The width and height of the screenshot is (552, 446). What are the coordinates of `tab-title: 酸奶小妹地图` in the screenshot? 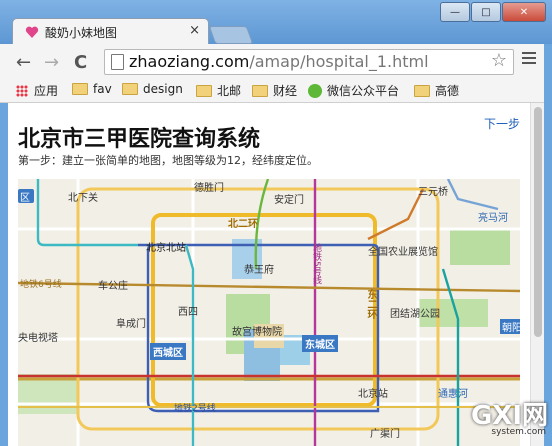 It's located at (81, 33).